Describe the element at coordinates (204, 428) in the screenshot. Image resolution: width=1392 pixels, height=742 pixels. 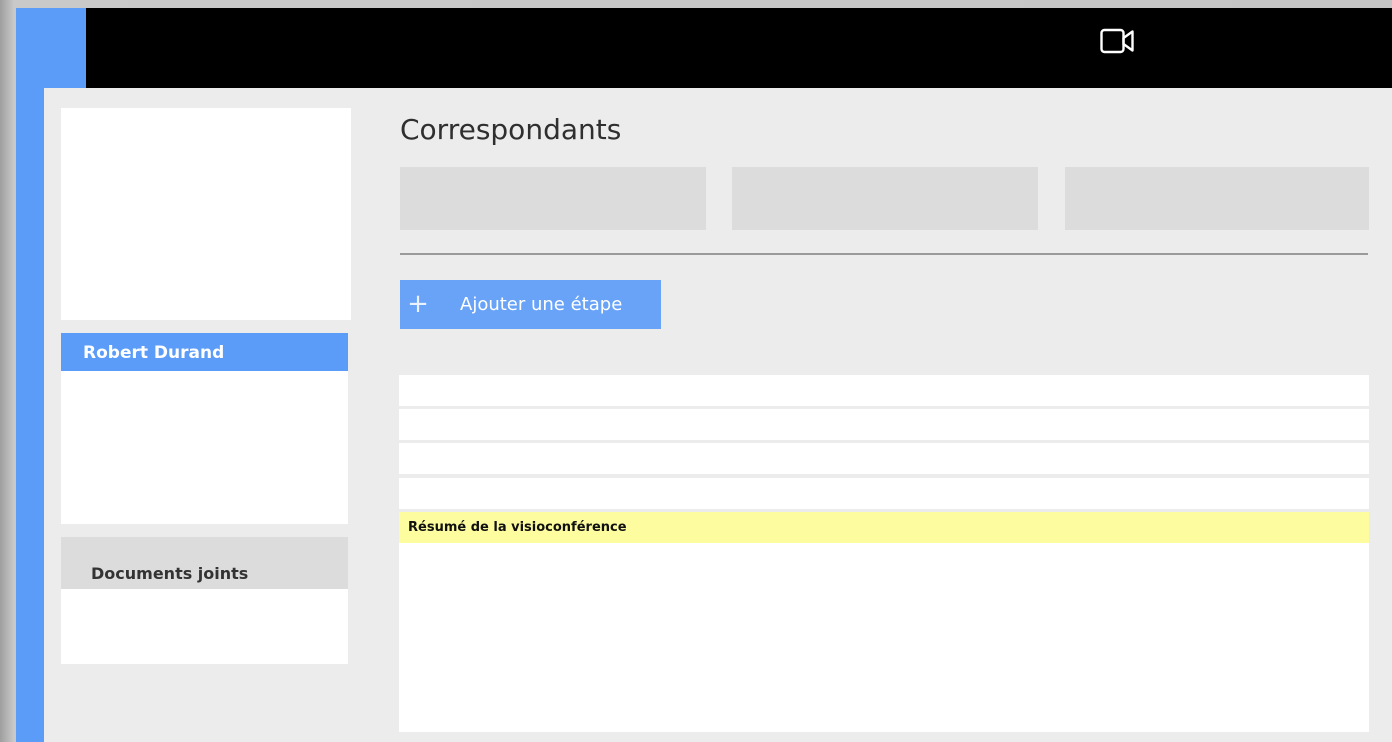
I see `contact-card: Robert Durand` at that location.